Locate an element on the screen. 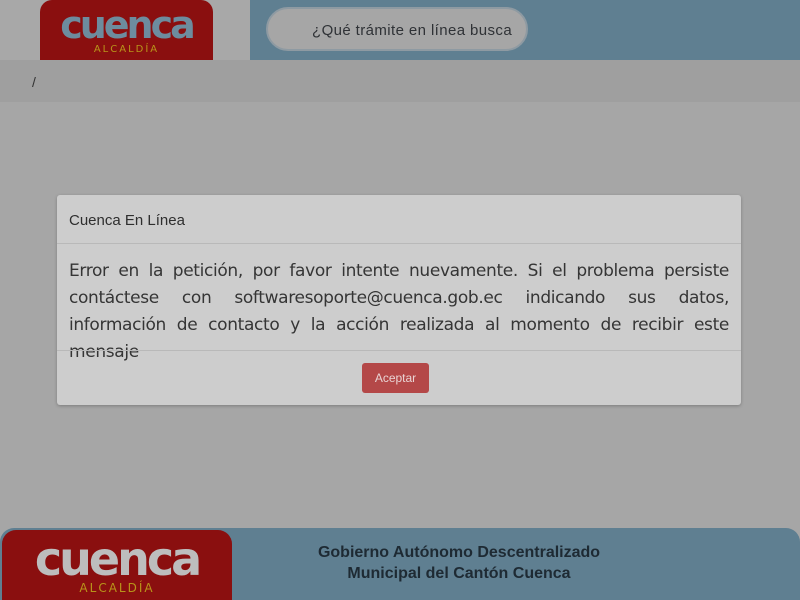  footer-logo-wordmark: cuenca is located at coordinates (118, 559).